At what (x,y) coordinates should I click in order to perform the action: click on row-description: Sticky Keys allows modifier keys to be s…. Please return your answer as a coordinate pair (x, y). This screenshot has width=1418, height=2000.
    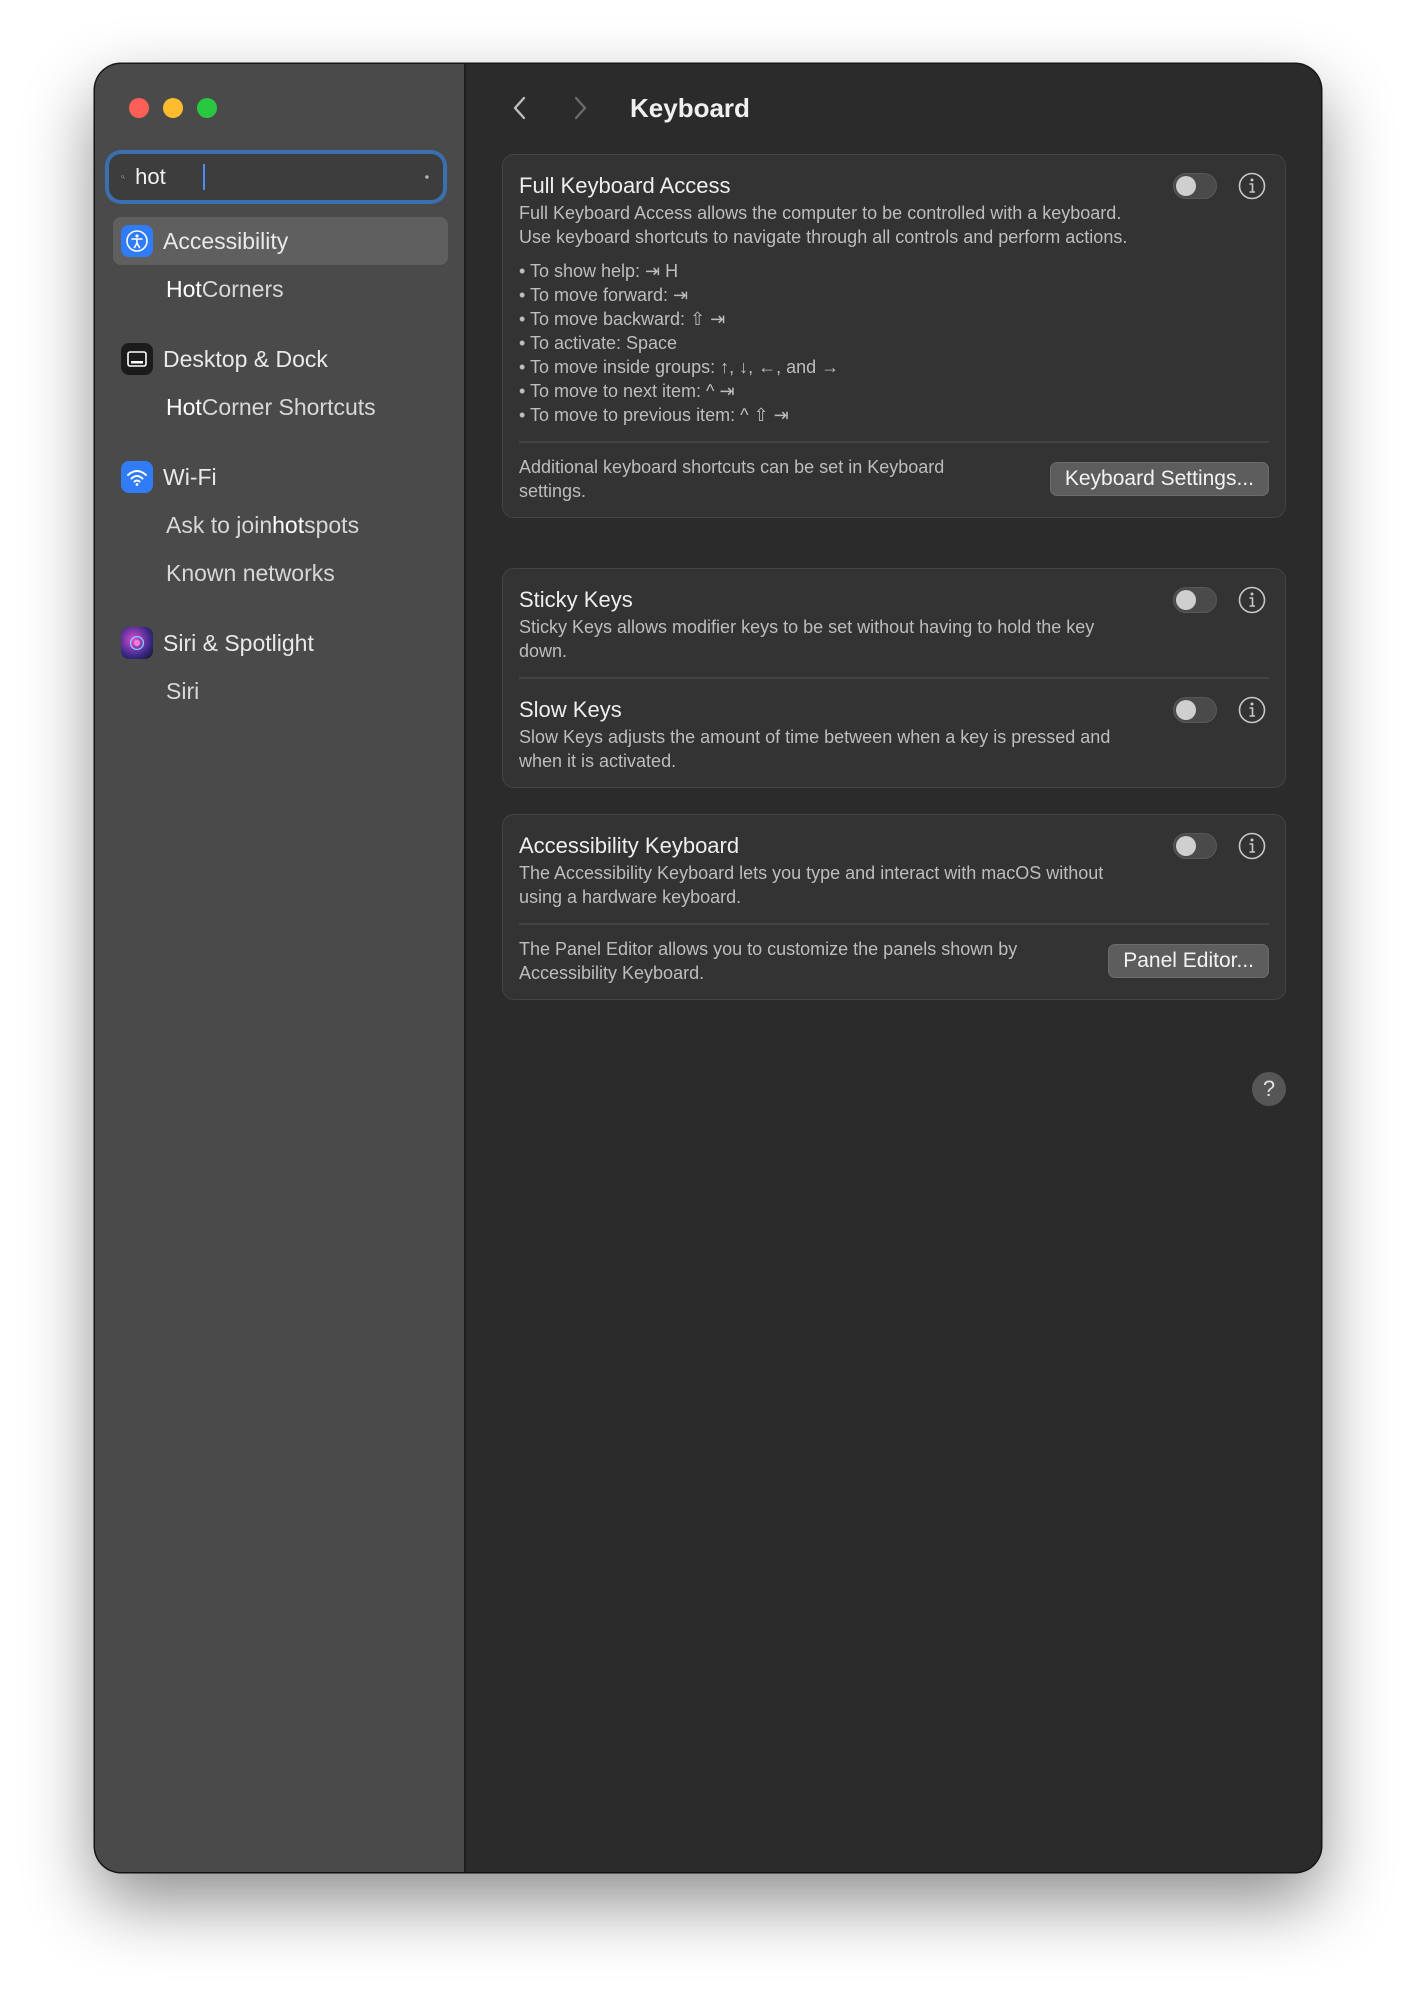
    Looking at the image, I should click on (807, 639).